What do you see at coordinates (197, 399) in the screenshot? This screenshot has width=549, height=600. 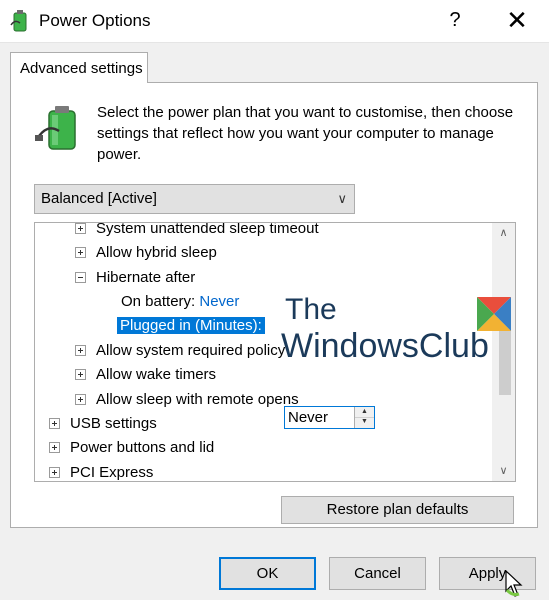 I see `tree-item-label: Allow sleep with remote opens` at bounding box center [197, 399].